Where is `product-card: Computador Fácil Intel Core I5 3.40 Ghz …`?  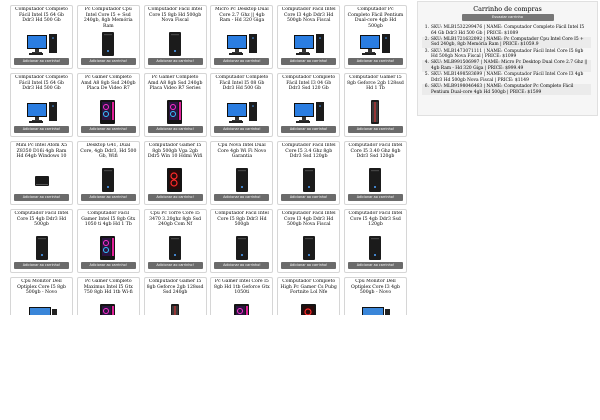 product-card: Computador Fácil Intel Core I5 3.40 Ghz … is located at coordinates (375, 173).